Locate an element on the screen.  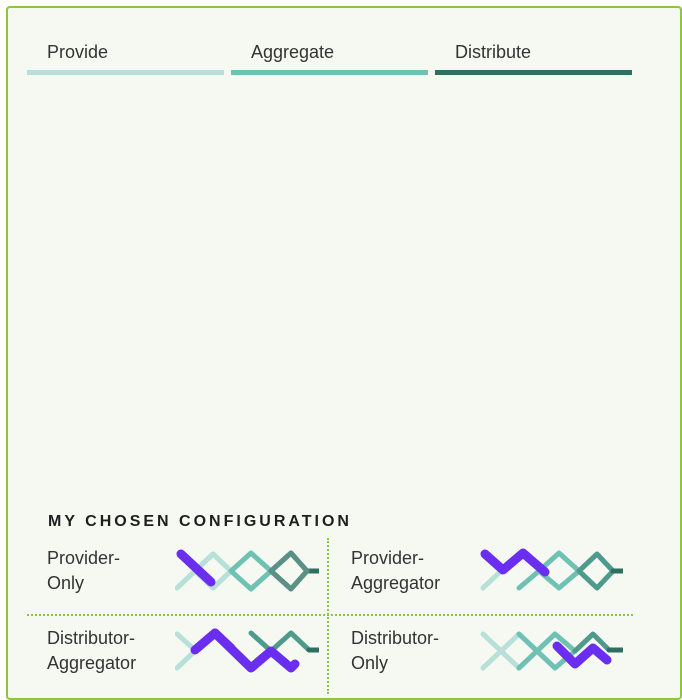
option-distributor-only-label: Distributor- Only is located at coordinates (395, 650).